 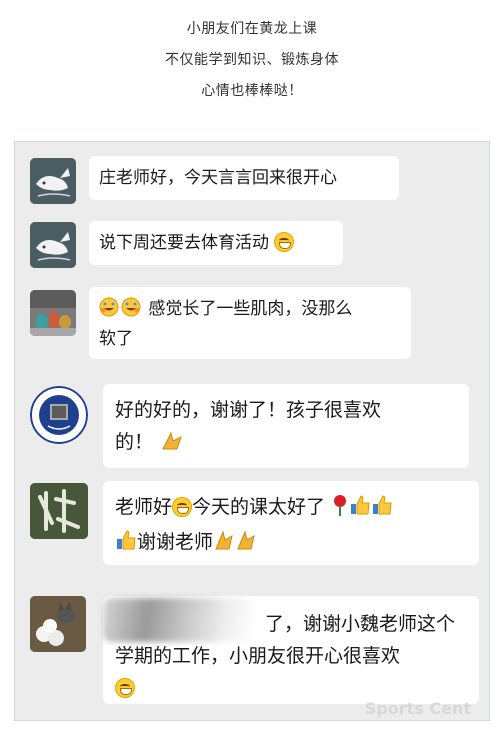 What do you see at coordinates (417, 708) in the screenshot?
I see `watermark: Sports Cent` at bounding box center [417, 708].